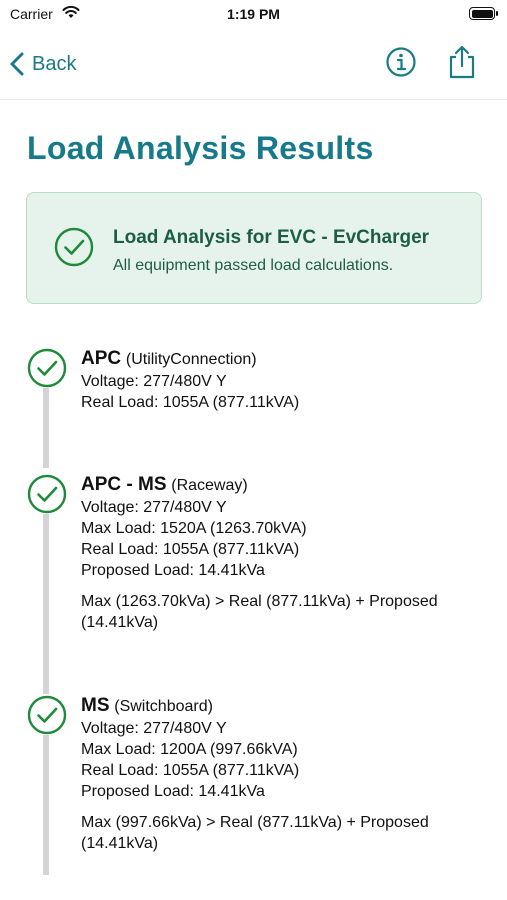 The height and width of the screenshot is (900, 507). I want to click on equipment-type: (UtilityConnection), so click(191, 359).